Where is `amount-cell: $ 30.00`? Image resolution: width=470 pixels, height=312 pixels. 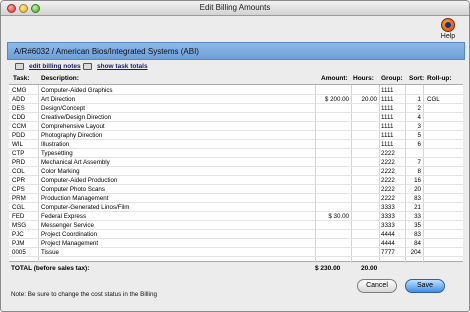
amount-cell: $ 30.00 is located at coordinates (332, 217).